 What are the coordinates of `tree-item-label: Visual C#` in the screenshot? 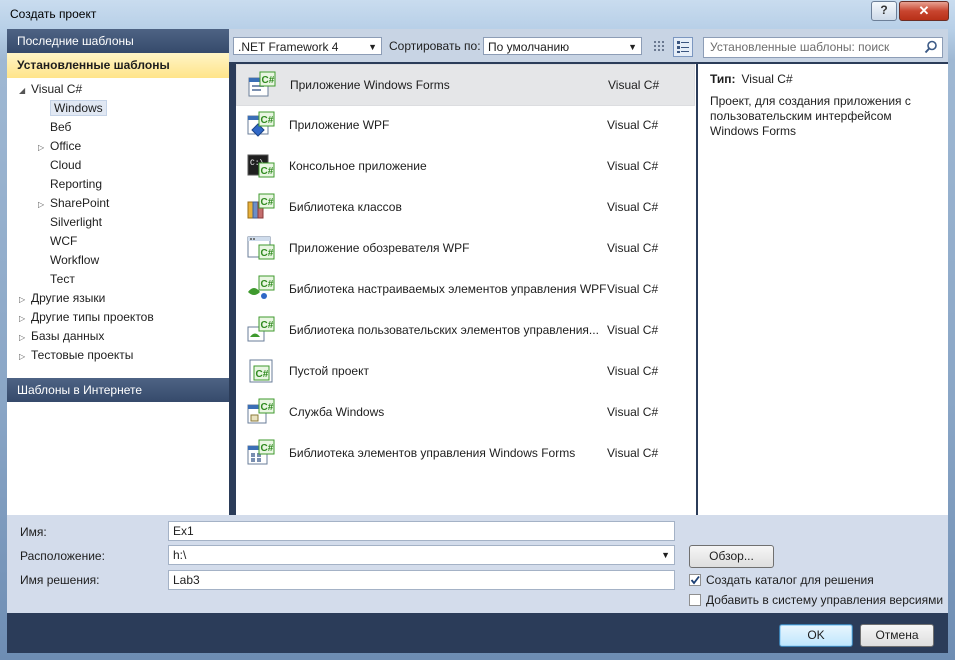 It's located at (57, 89).